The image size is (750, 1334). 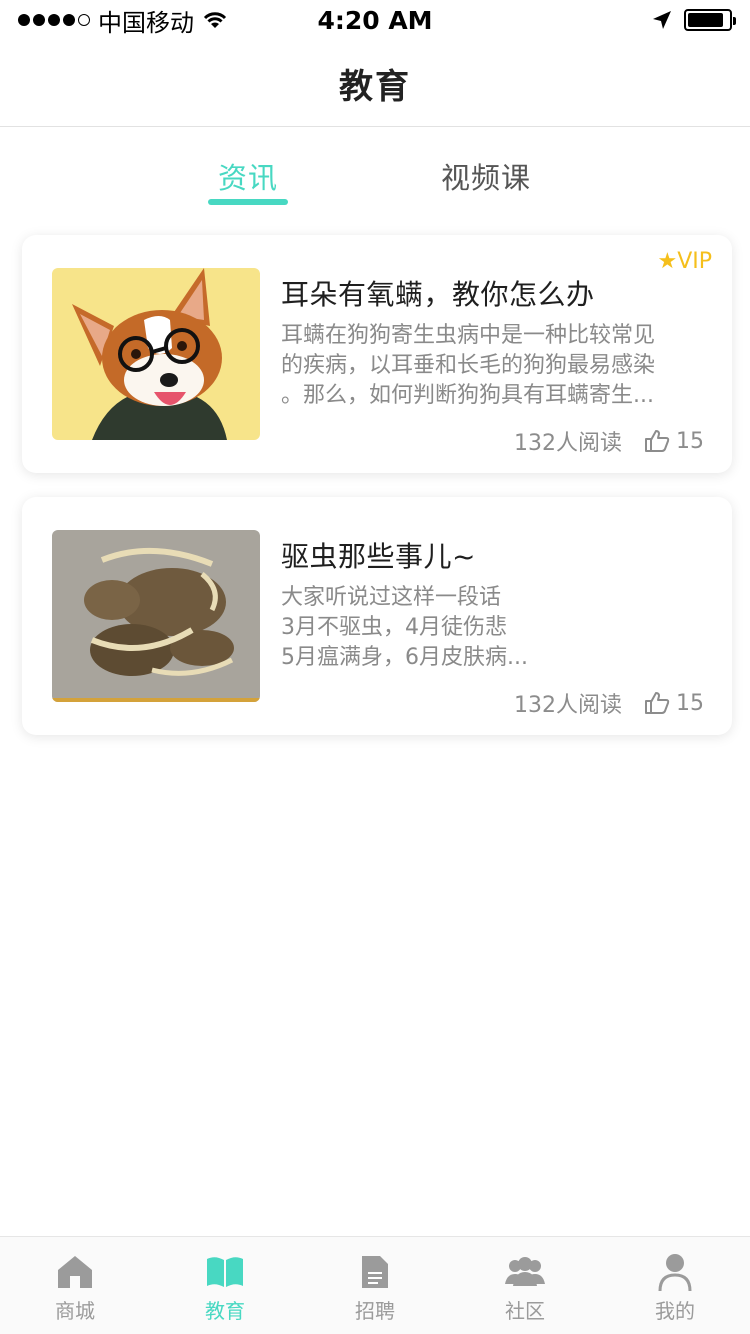 What do you see at coordinates (675, 1310) in the screenshot?
I see `tab-bar-label: 我的` at bounding box center [675, 1310].